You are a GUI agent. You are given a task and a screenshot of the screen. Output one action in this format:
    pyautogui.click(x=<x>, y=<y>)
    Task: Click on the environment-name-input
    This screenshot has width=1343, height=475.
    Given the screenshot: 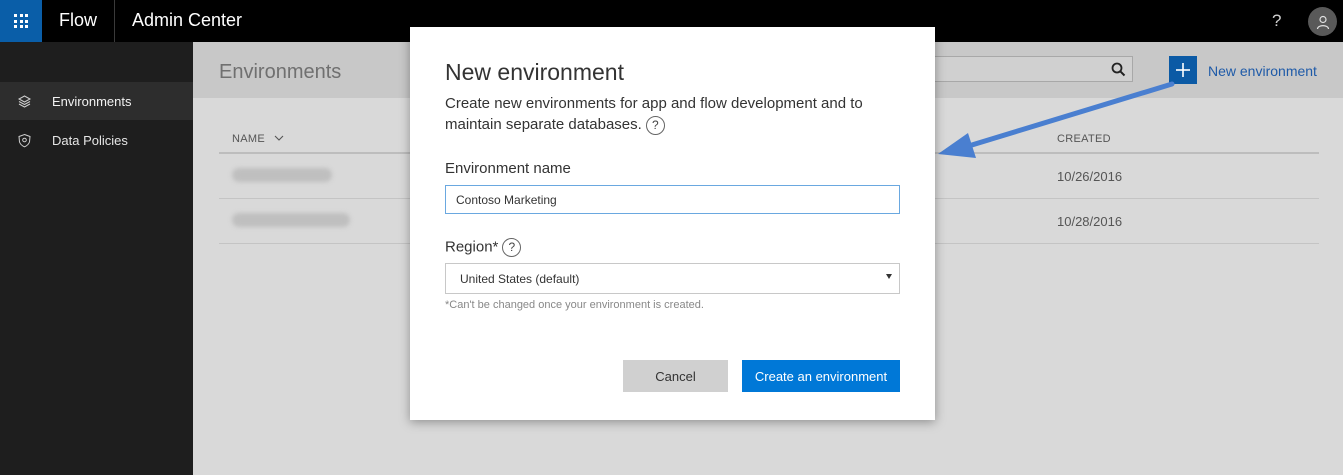 What is the action you would take?
    pyautogui.click(x=672, y=199)
    